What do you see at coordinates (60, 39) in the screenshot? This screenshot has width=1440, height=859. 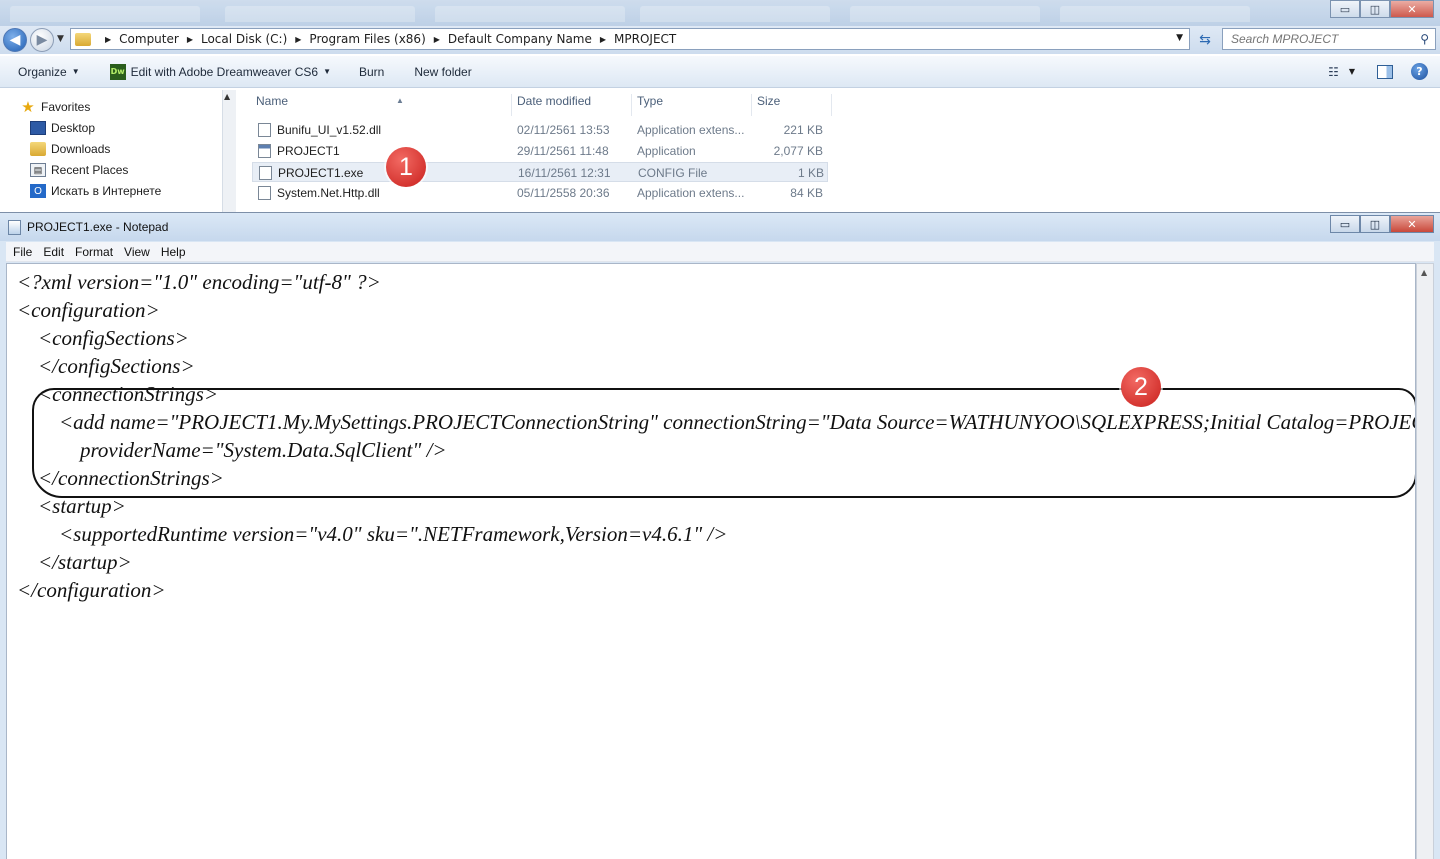 I see `recent-pages-dropdown: ▼` at bounding box center [60, 39].